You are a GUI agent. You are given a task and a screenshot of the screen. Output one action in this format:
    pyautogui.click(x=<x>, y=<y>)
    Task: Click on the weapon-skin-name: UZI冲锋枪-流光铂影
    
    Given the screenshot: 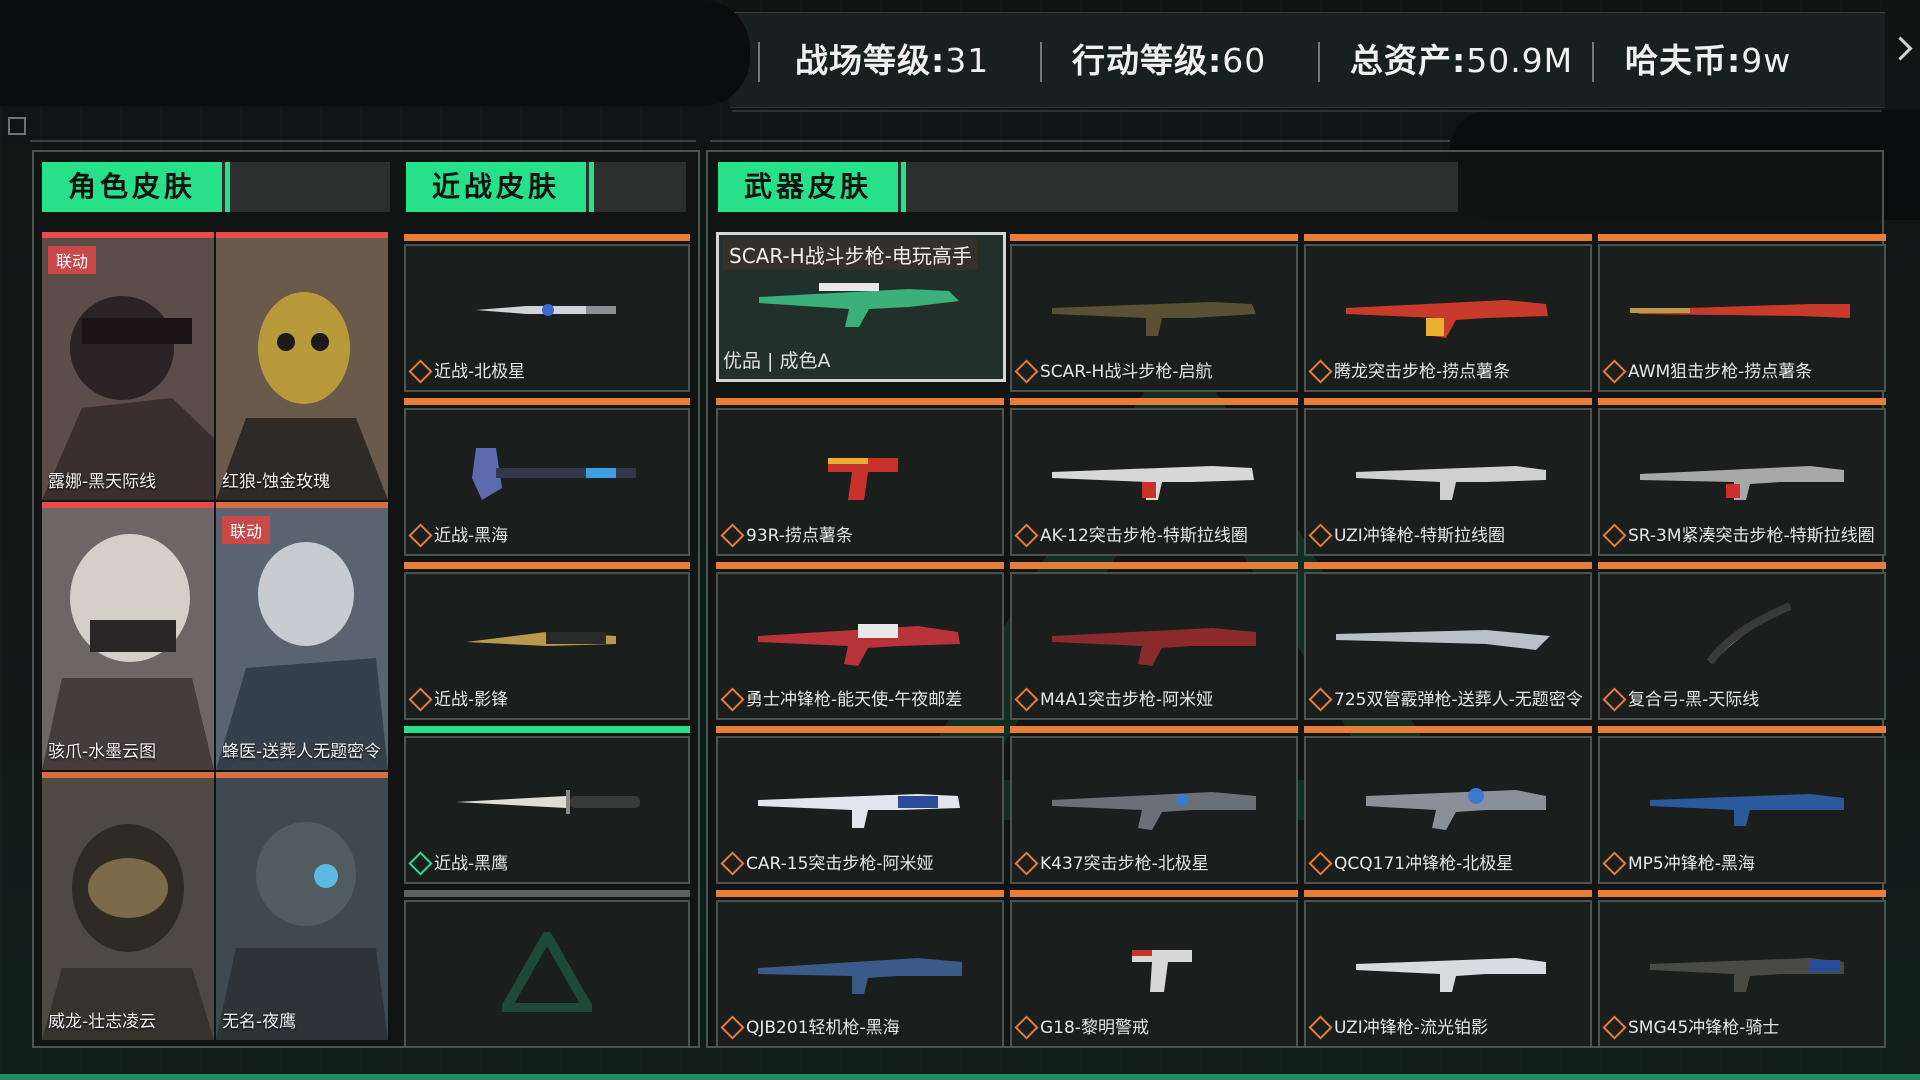 What is the action you would take?
    pyautogui.click(x=1411, y=1028)
    